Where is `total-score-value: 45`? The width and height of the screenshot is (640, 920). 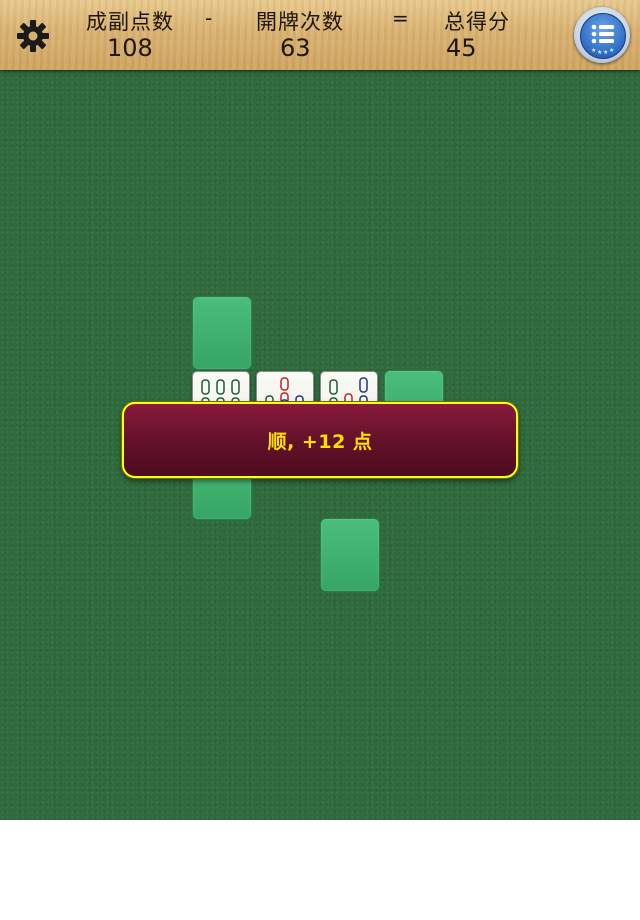 total-score-value: 45 is located at coordinates (461, 48).